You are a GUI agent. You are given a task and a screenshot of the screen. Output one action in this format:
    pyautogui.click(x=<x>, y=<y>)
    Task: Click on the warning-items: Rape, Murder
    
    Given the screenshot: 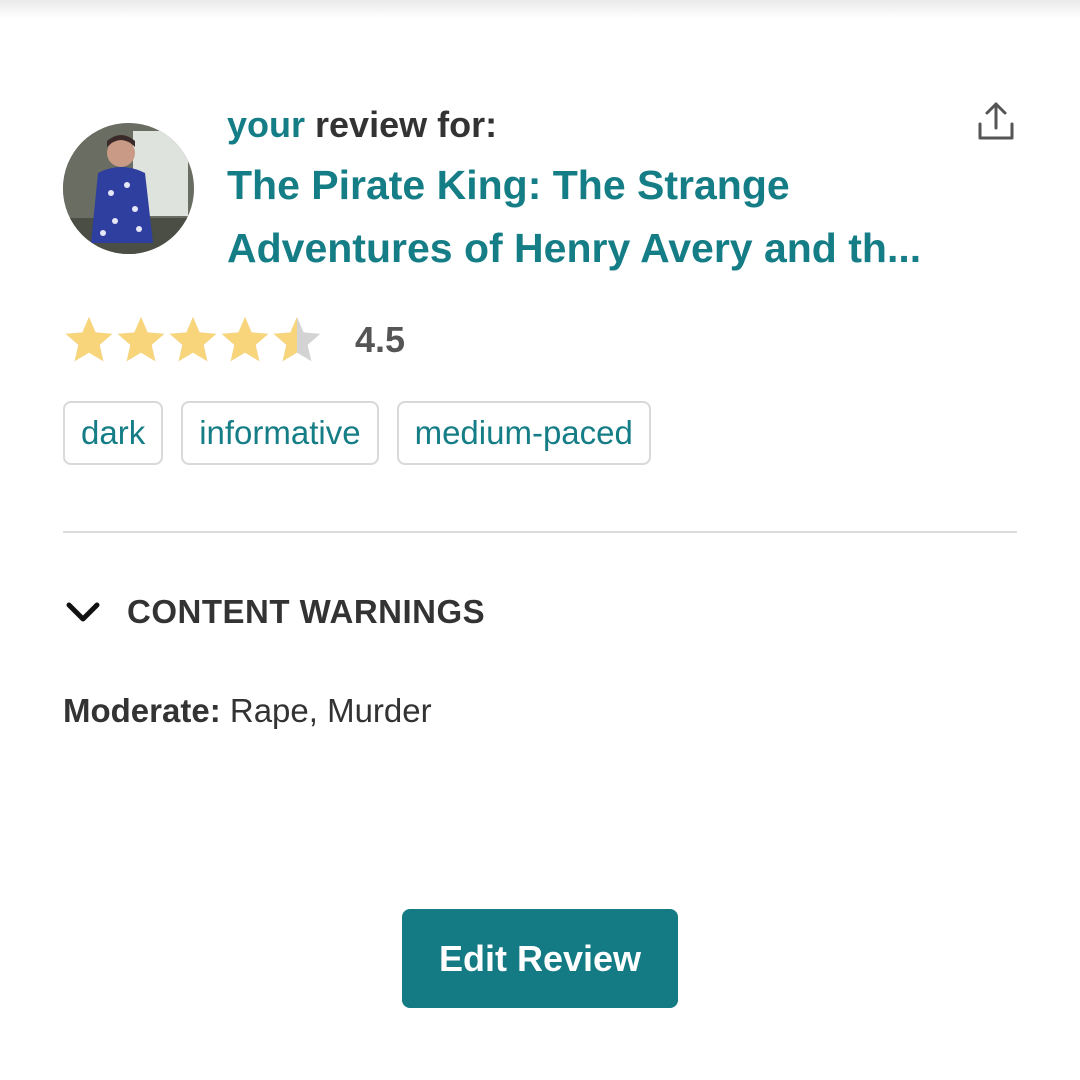 What is the action you would take?
    pyautogui.click(x=326, y=710)
    